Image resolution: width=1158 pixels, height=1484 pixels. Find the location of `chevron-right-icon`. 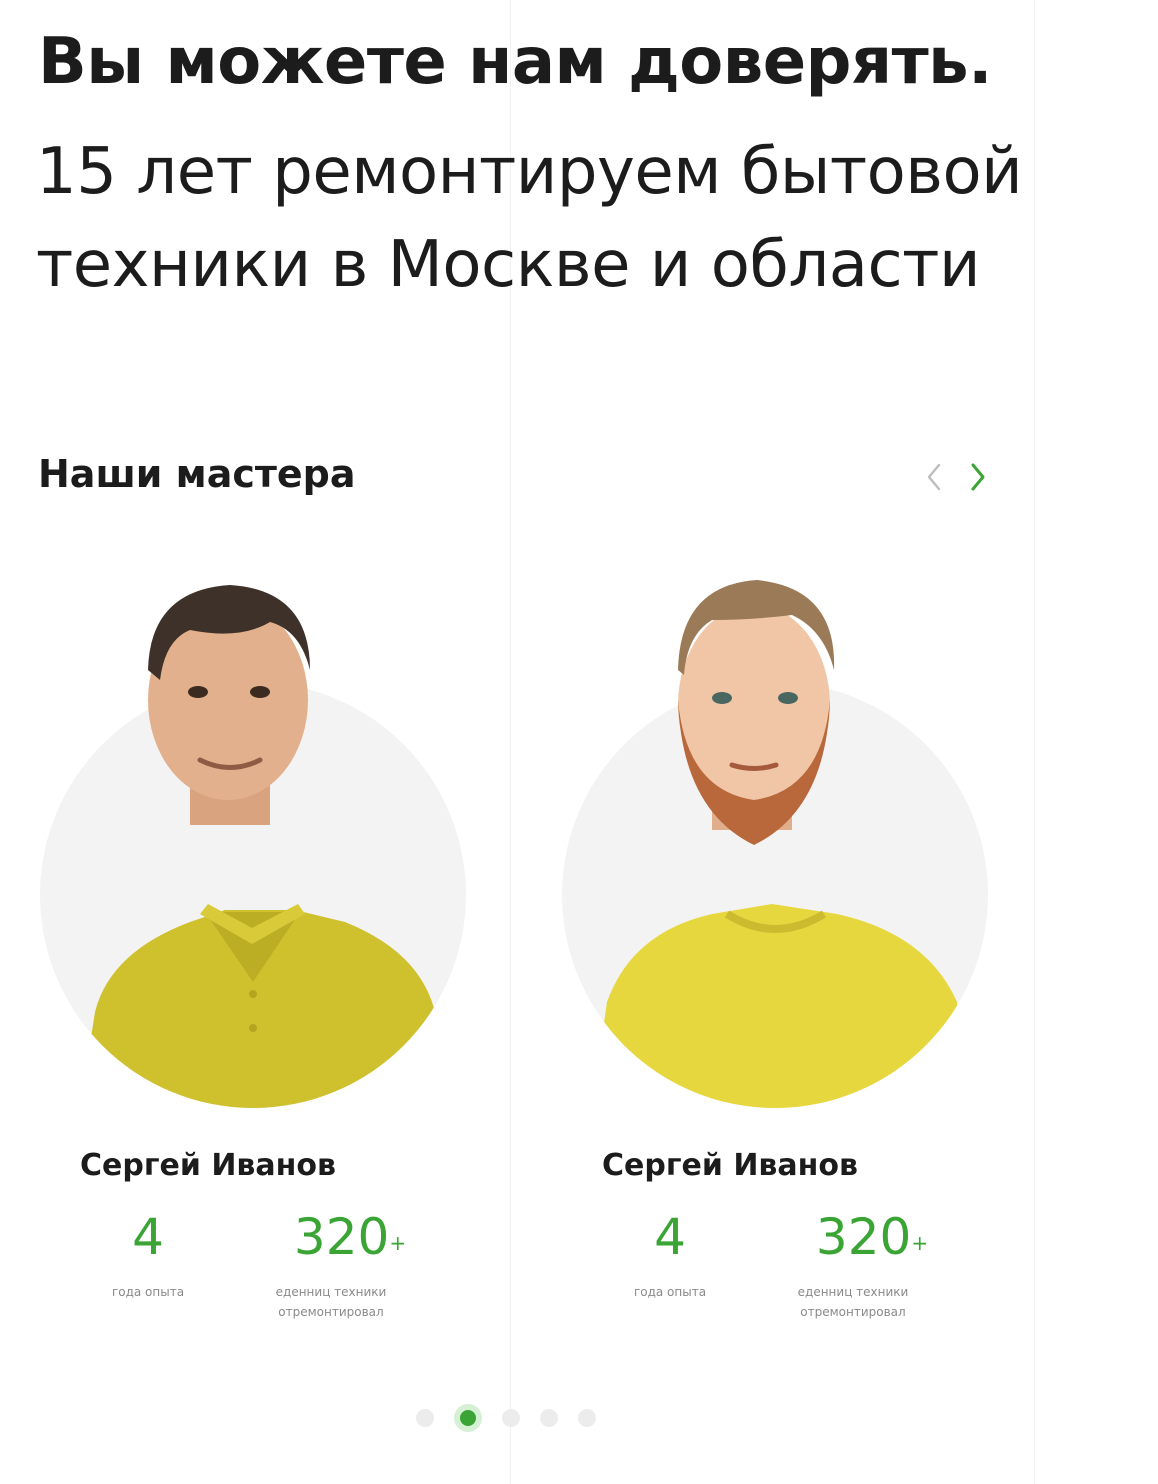

chevron-right-icon is located at coordinates (978, 477).